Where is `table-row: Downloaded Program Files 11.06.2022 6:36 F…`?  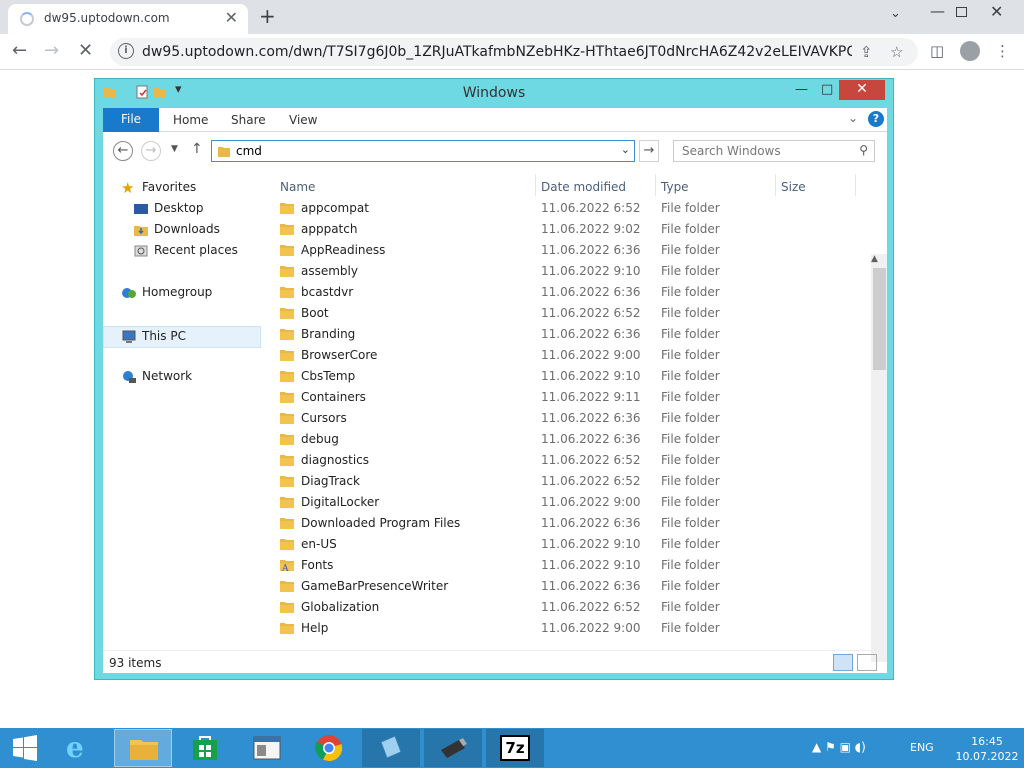 table-row: Downloaded Program Files 11.06.2022 6:36 F… is located at coordinates (569, 523).